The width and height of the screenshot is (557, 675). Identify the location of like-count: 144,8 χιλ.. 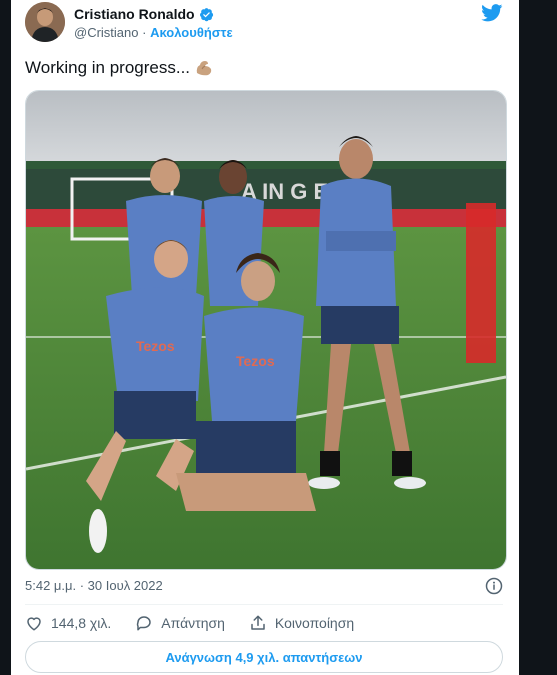
(81, 623).